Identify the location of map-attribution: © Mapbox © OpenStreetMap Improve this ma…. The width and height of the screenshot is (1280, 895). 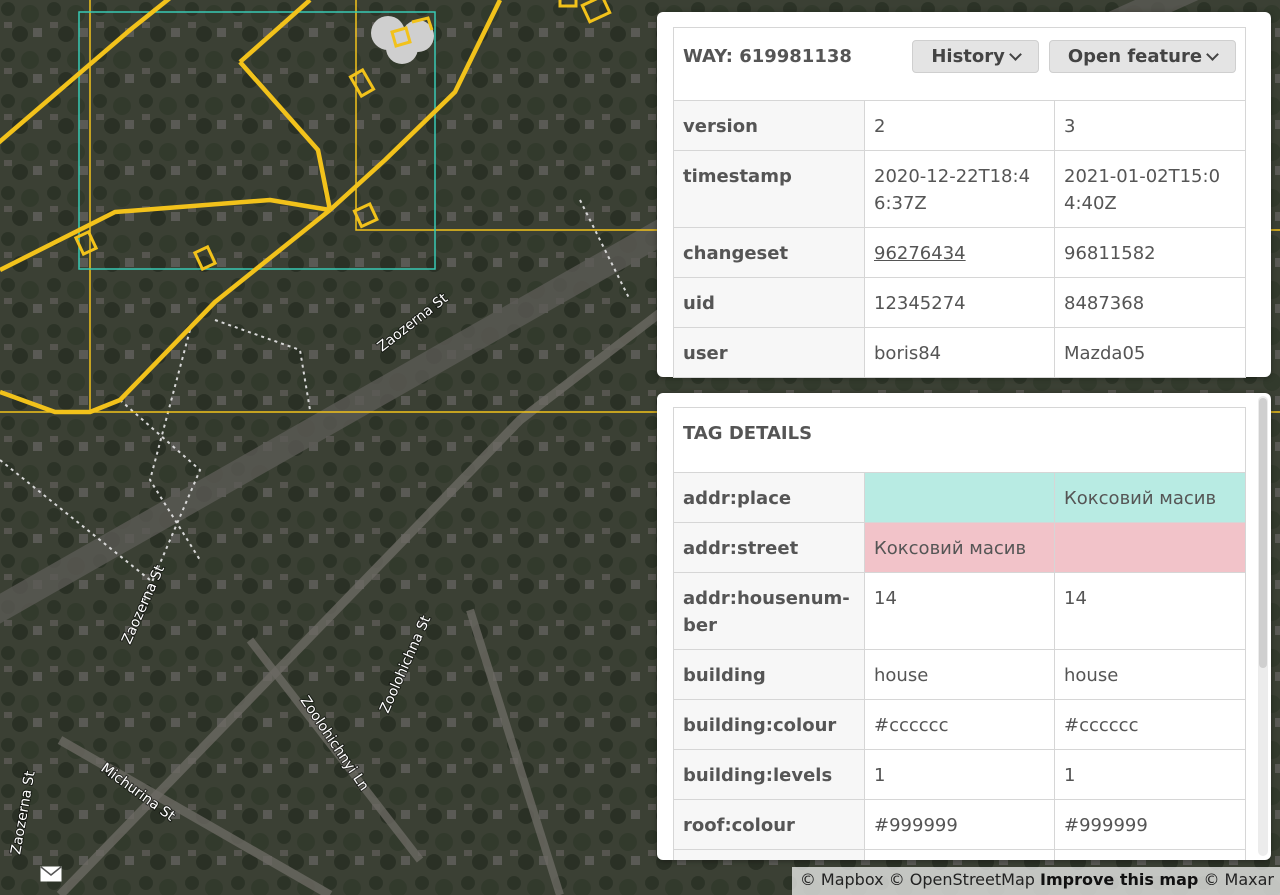
(1035, 881).